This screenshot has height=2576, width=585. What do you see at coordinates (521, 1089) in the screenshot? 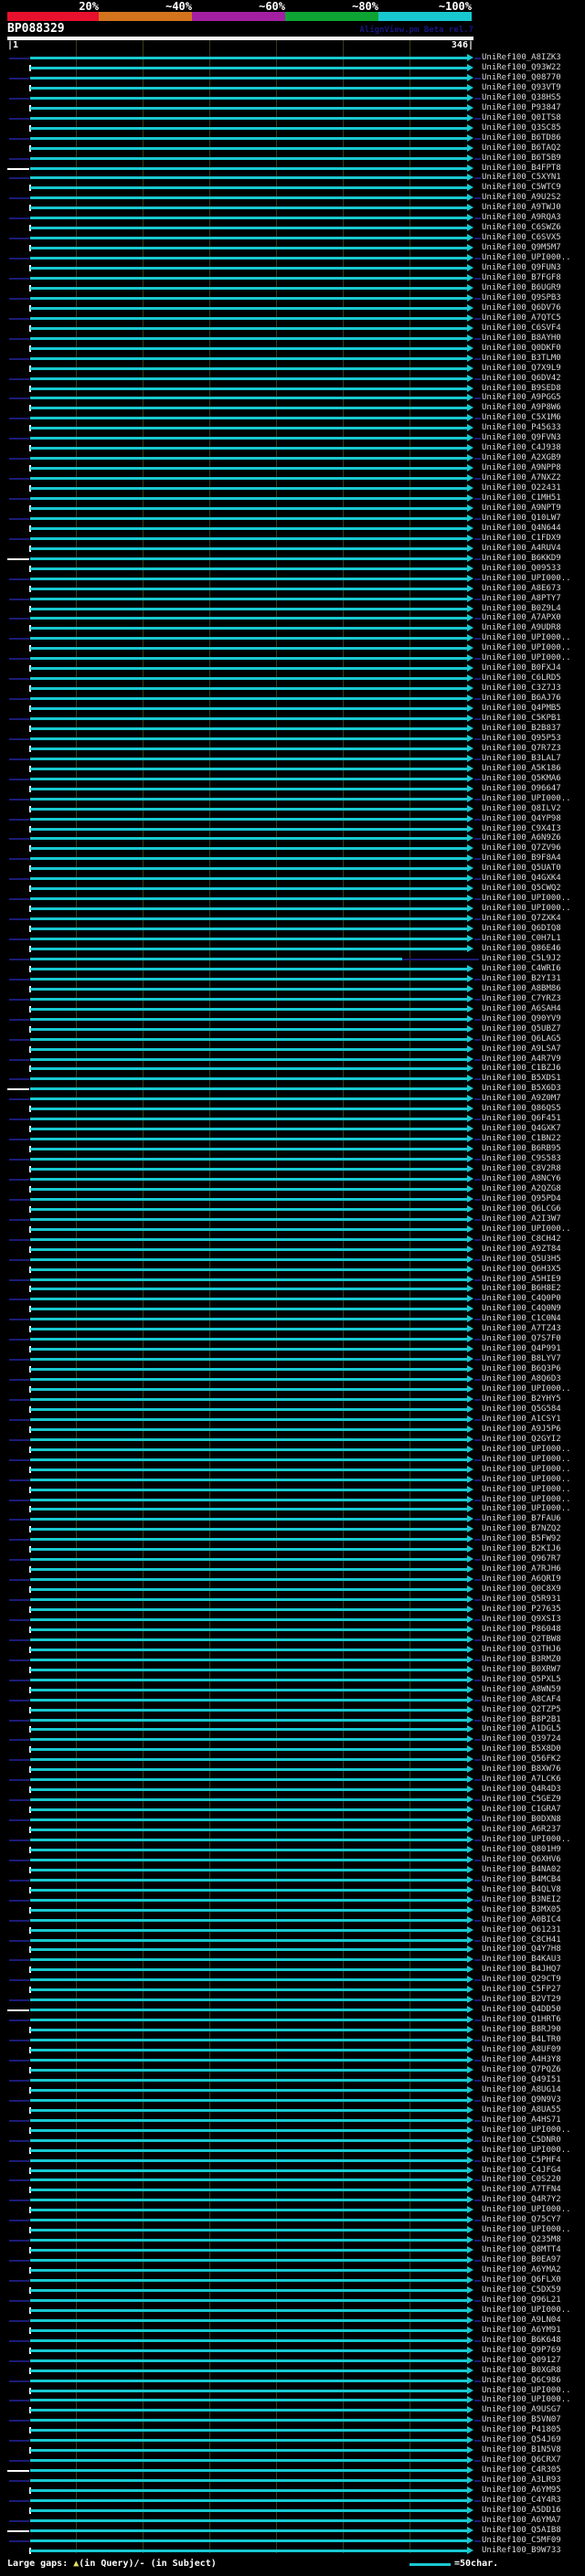
I see `hit-label: UniRef100_B5X6D3` at bounding box center [521, 1089].